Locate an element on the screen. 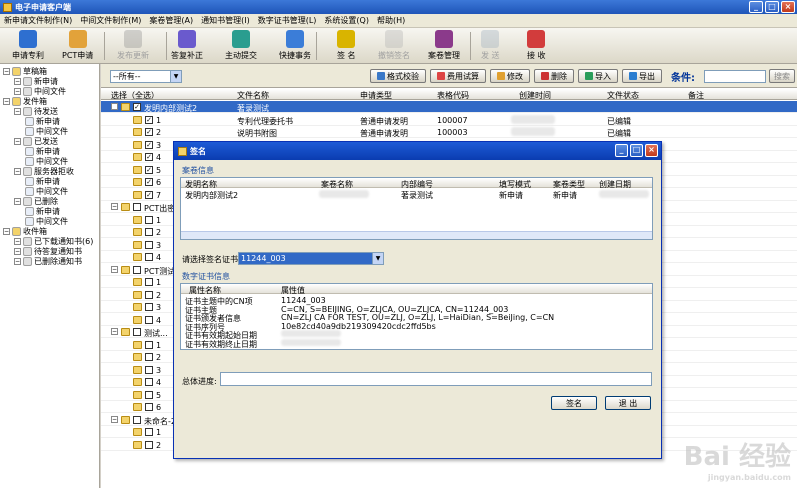  table-row: ✓ 1 专利代理委托书 普通申请发明 100007 已编辑 is located at coordinates (449, 120).